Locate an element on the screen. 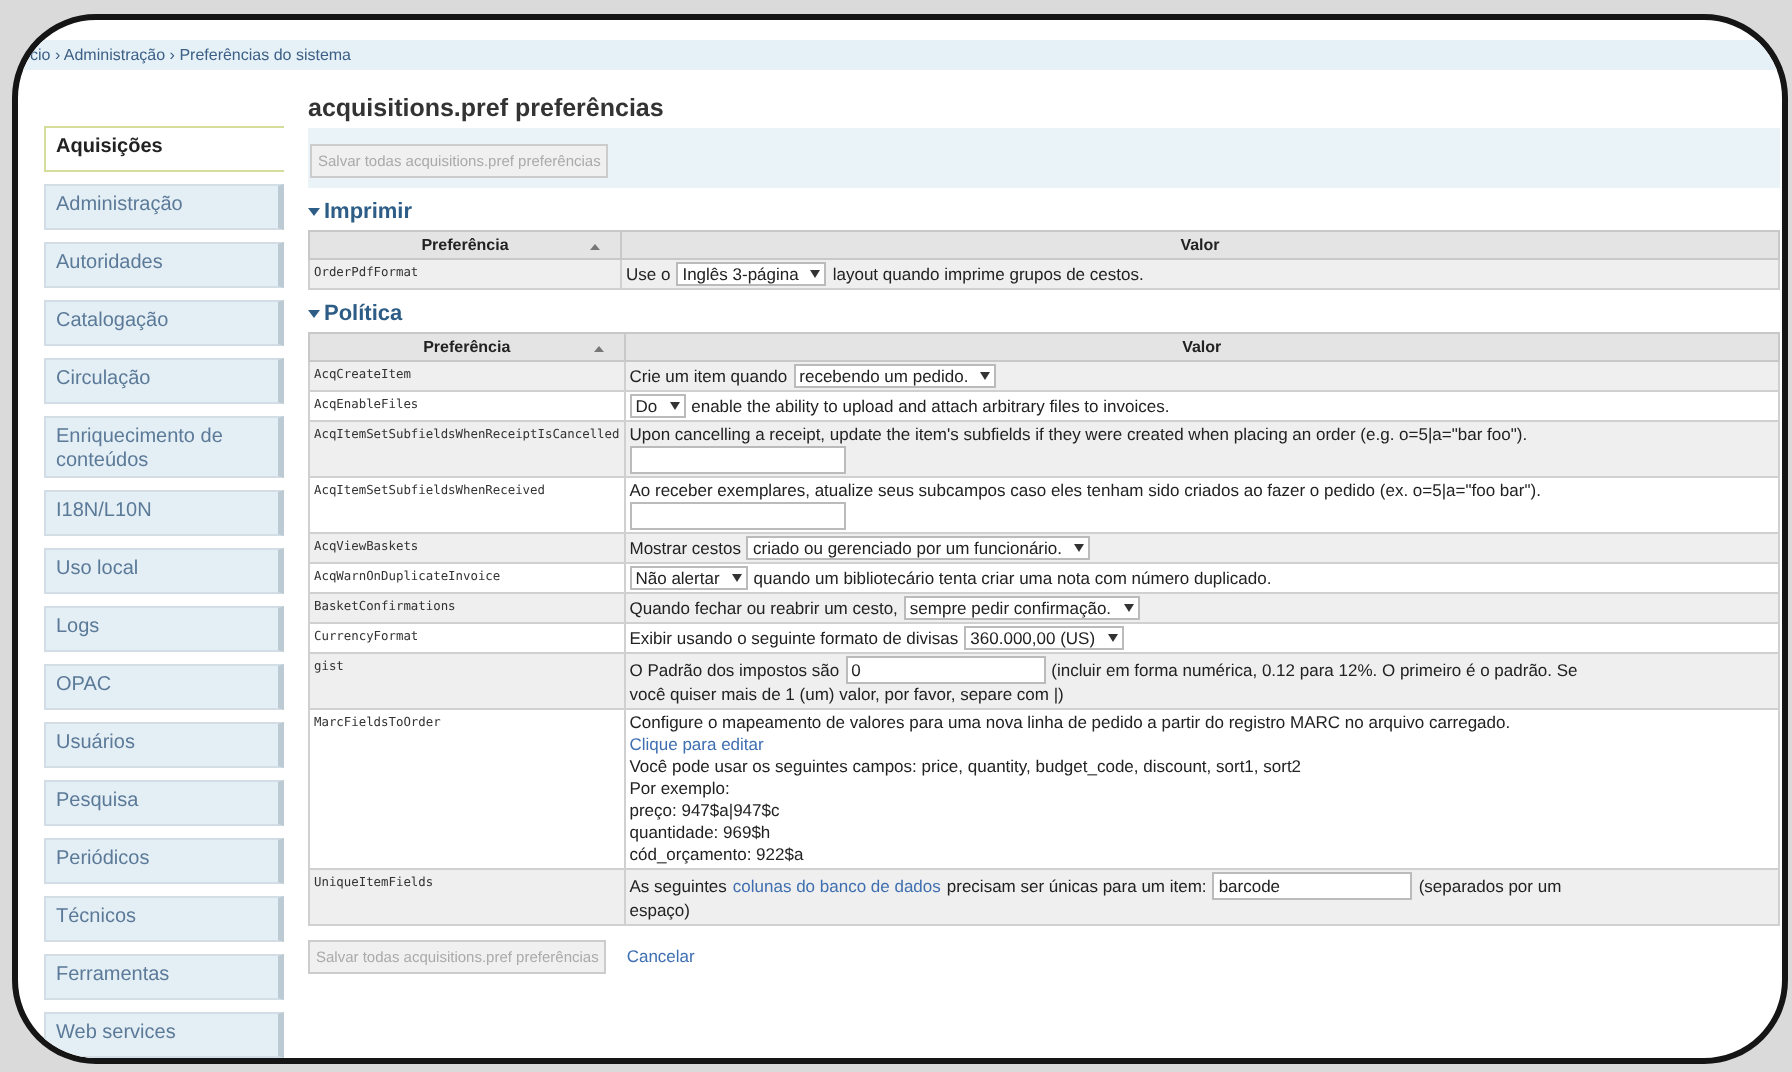  value-text: quando um bibliotecário tenta criar uma nota com número duplicado. is located at coordinates (1012, 578).